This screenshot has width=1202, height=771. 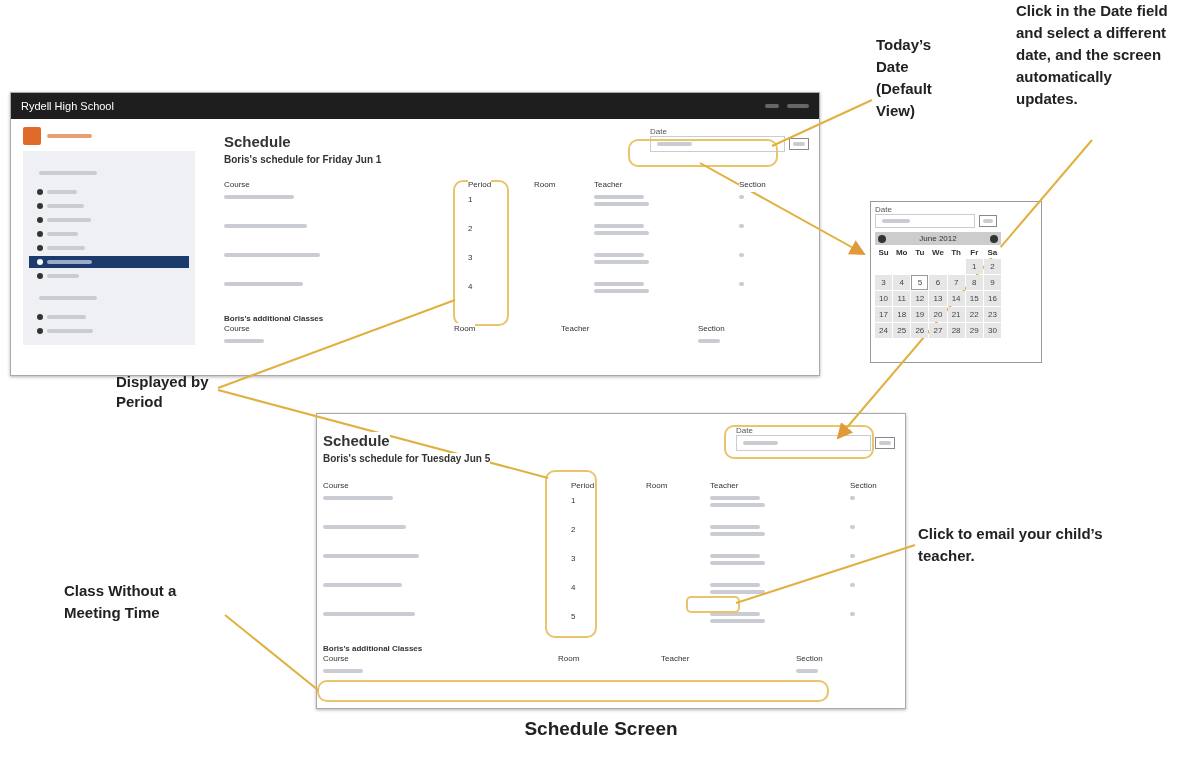 I want to click on callout-text: Click to email your child’s teacher., so click(x=1011, y=545).